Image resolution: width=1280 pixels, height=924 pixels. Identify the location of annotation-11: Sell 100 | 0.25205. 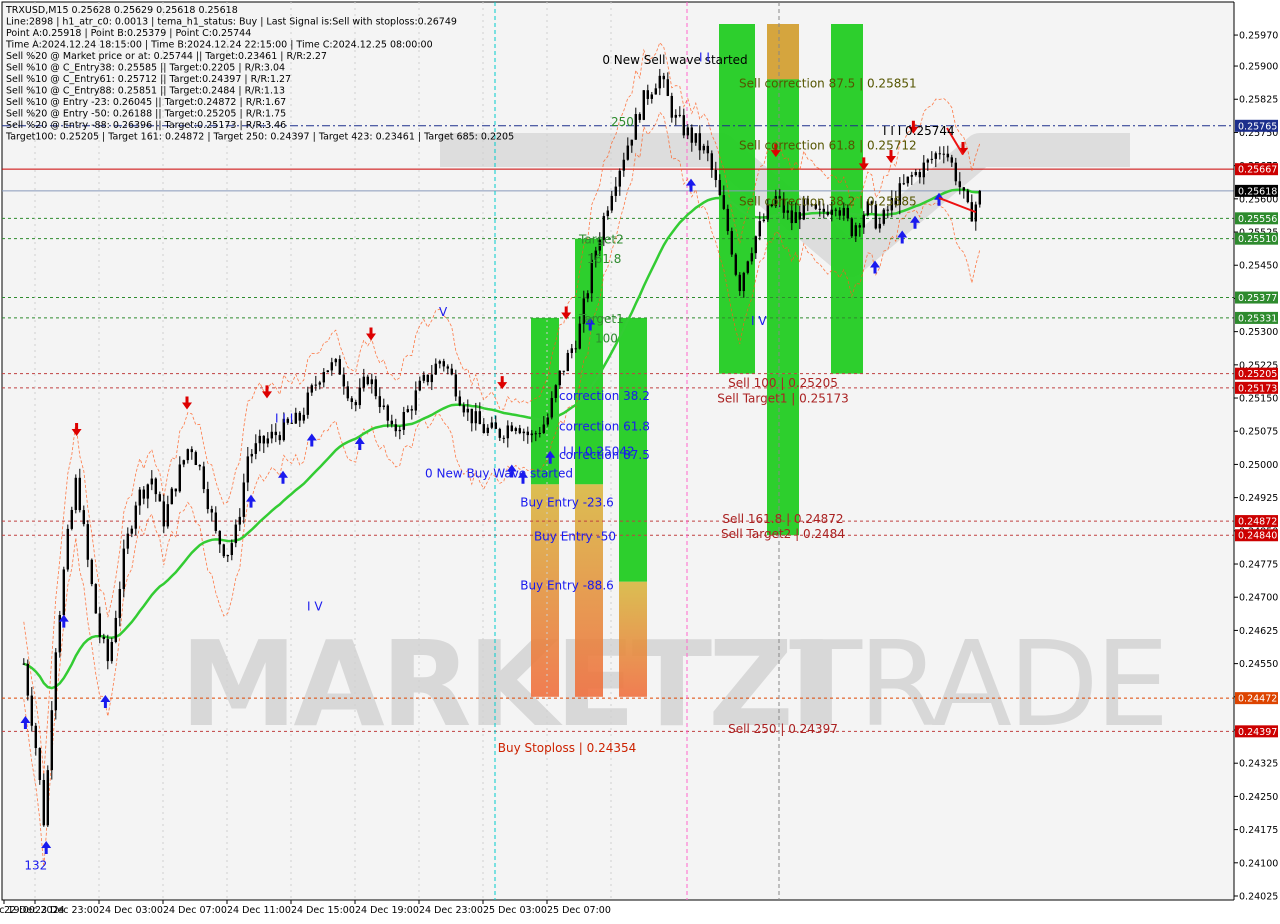
(783, 383).